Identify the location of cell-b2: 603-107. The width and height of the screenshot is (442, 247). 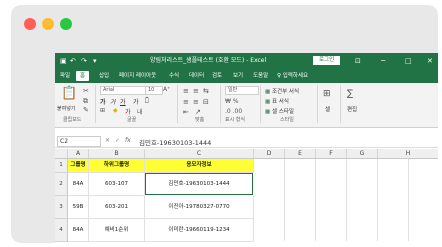
(117, 184).